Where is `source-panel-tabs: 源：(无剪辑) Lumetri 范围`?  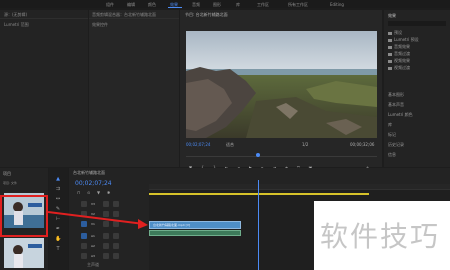
source-panel-tabs: 源：(无剪辑) Lumetri 范围 is located at coordinates (44, 18).